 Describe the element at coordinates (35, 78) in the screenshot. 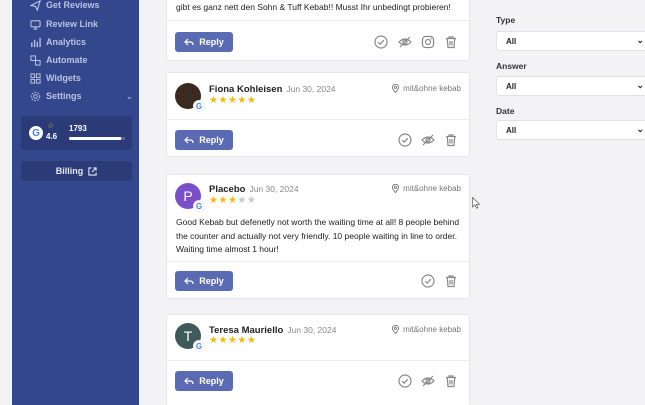

I see `widgets-icon` at that location.